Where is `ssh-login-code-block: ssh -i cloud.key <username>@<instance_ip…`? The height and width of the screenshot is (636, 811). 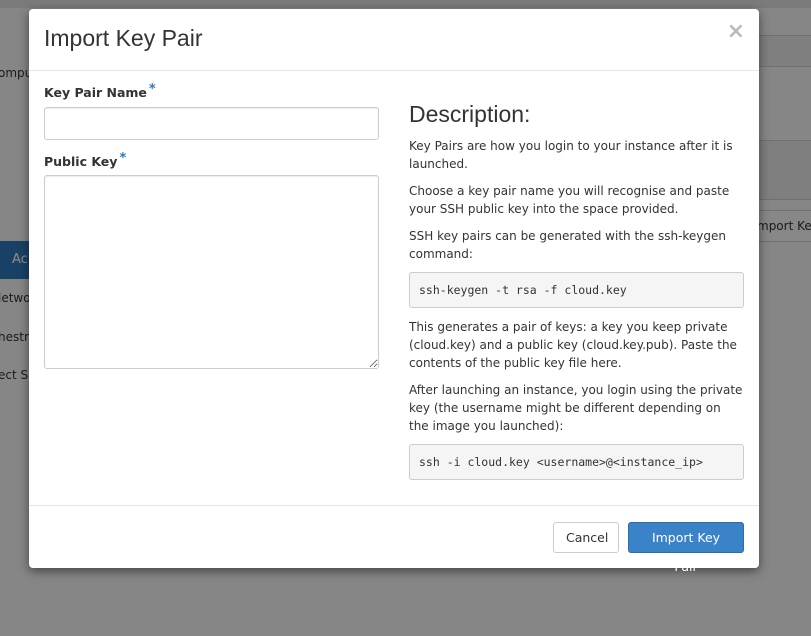 ssh-login-code-block: ssh -i cloud.key <username>@<instance_ip… is located at coordinates (576, 462).